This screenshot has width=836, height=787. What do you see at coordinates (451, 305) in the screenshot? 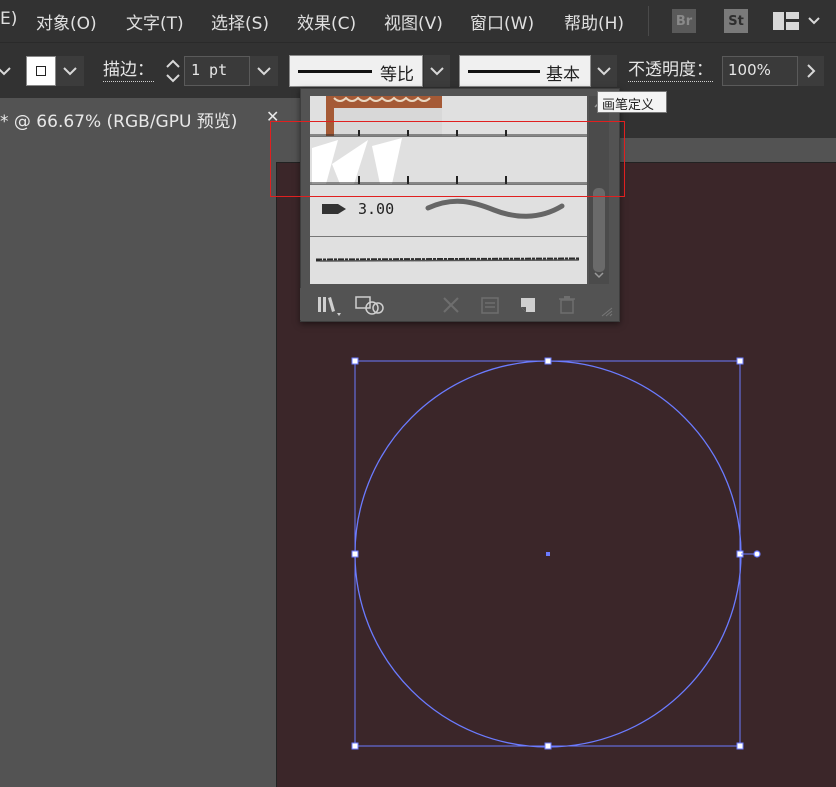
I see `remove-brush-stroke-icon` at bounding box center [451, 305].